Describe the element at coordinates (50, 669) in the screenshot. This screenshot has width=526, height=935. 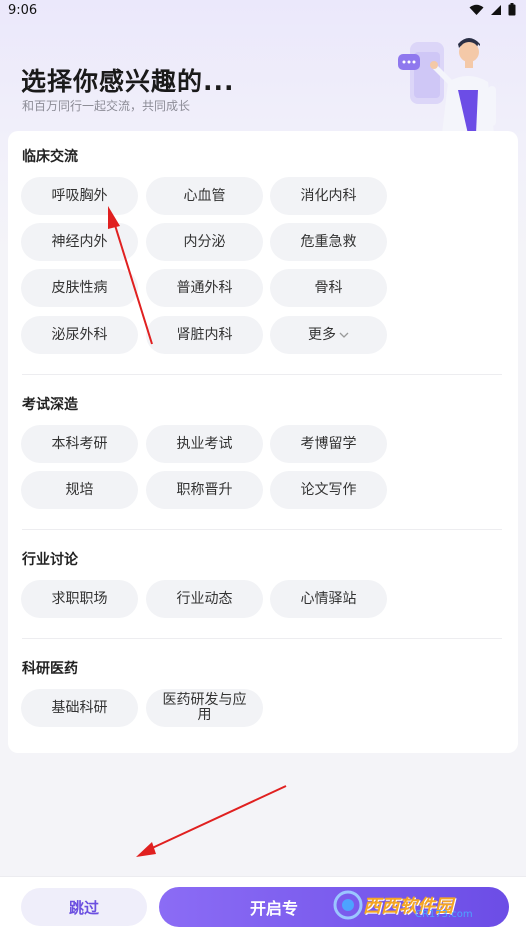
I see `section-title: 科研医药` at that location.